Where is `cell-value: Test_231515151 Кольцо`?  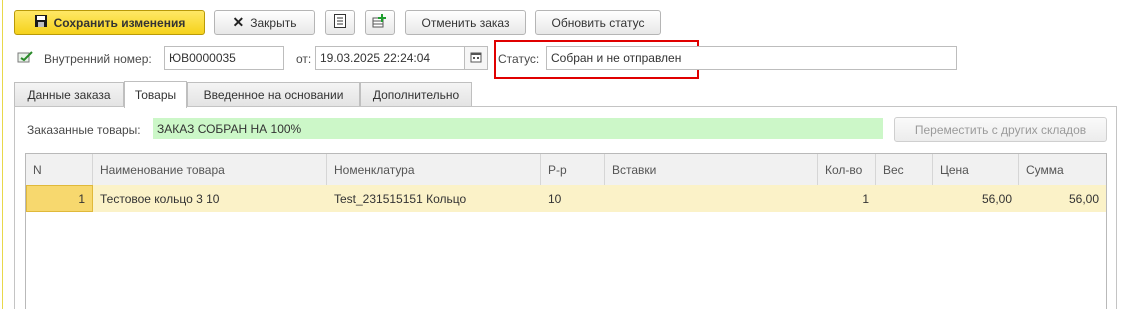 cell-value: Test_231515151 Кольцо is located at coordinates (400, 198).